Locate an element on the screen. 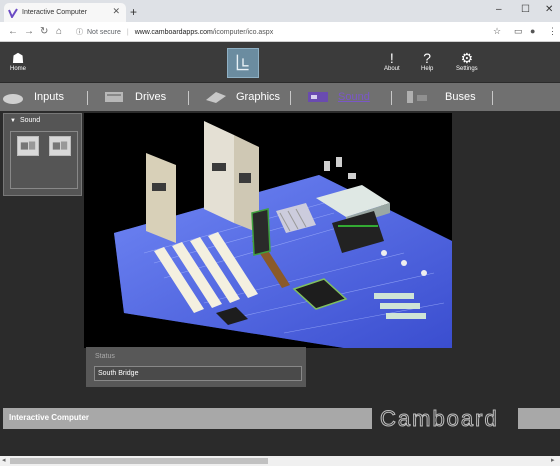 Image resolution: width=560 pixels, height=466 pixels. home-button: ☗ Home is located at coordinates (18, 61).